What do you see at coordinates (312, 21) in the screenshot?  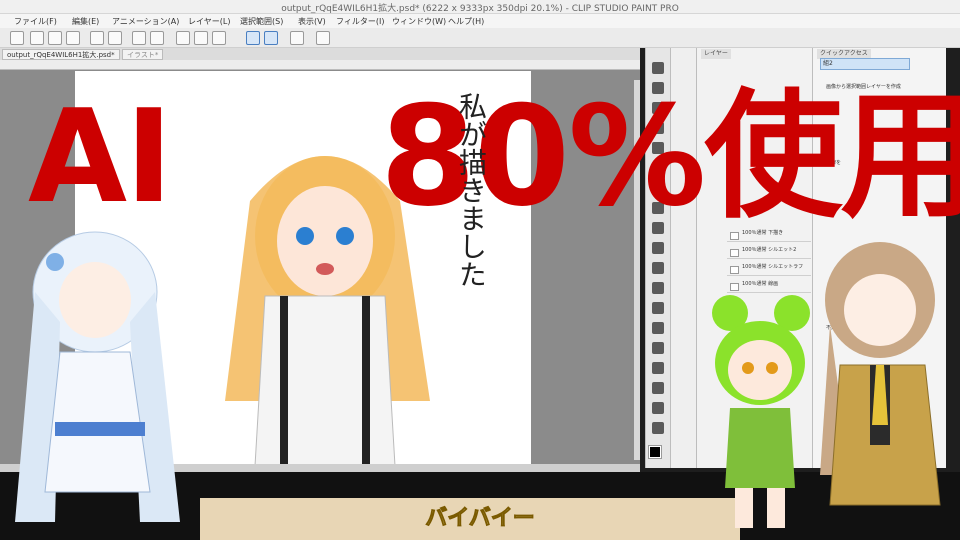 I see `menu-view: 表示(V)` at bounding box center [312, 21].